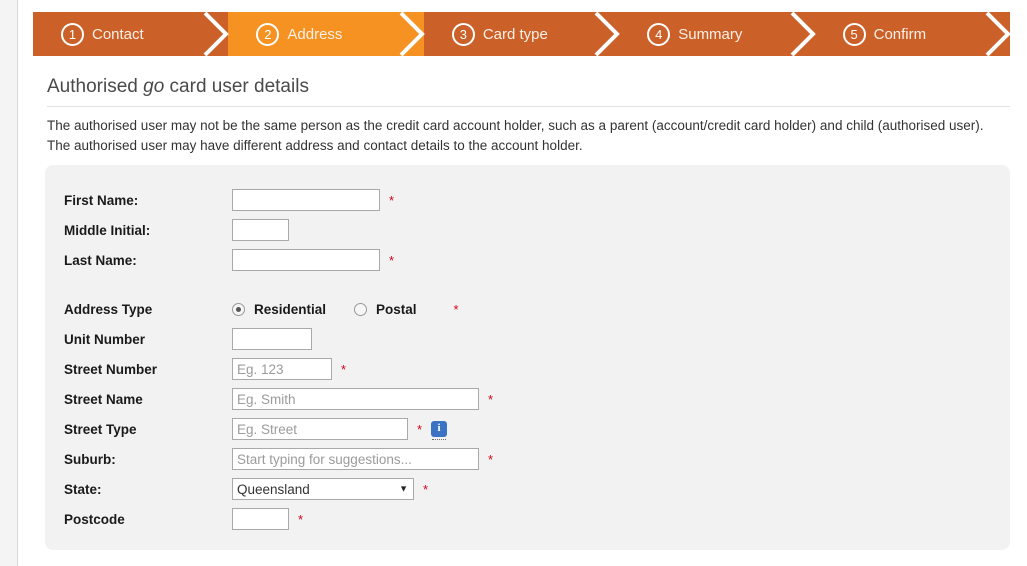  What do you see at coordinates (236, 86) in the screenshot?
I see `page-title-suffix: card user details` at bounding box center [236, 86].